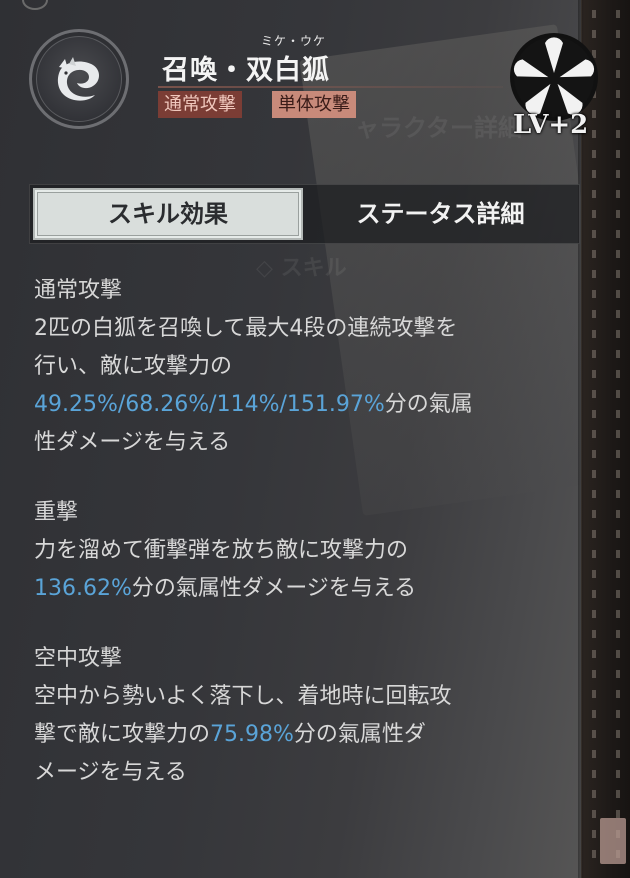  Describe the element at coordinates (551, 125) in the screenshot. I see `level-label: LV+2` at that location.